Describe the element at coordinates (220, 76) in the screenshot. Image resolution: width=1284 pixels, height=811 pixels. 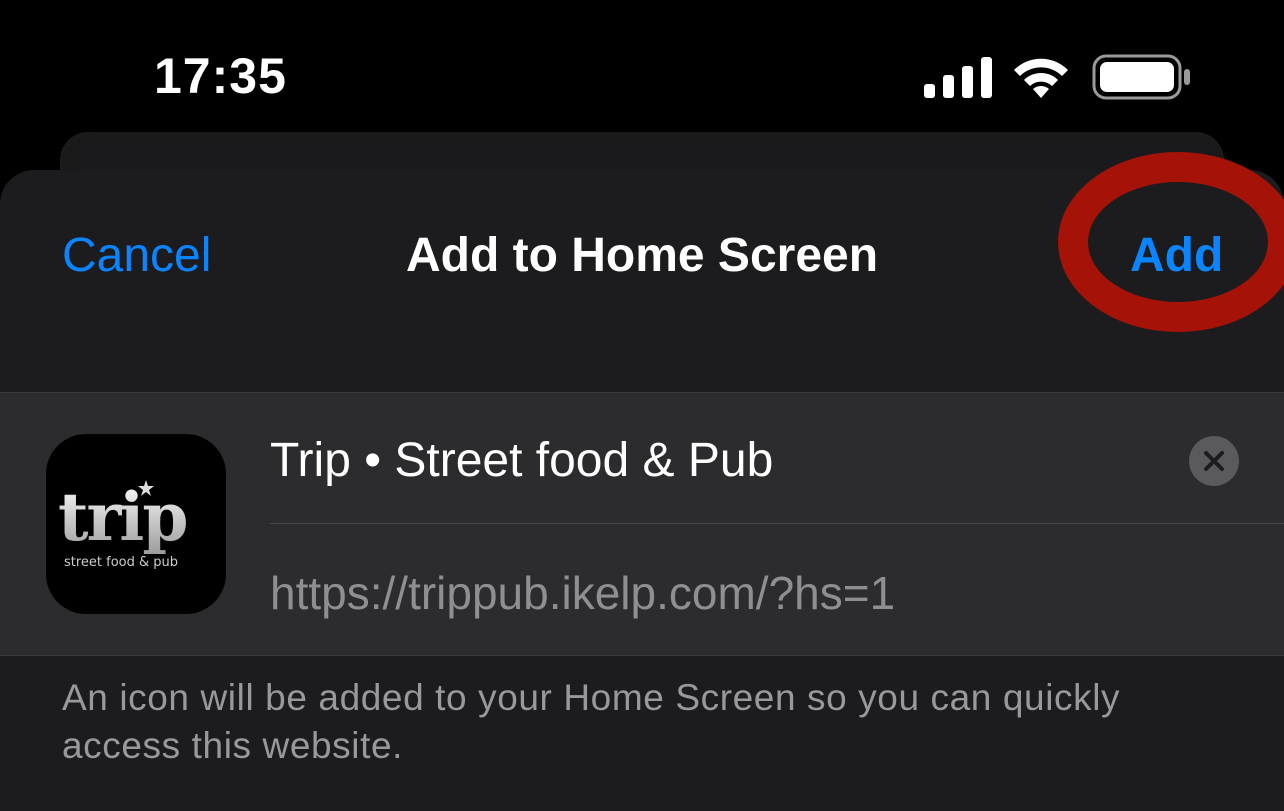
I see `status-time: 17:35` at that location.